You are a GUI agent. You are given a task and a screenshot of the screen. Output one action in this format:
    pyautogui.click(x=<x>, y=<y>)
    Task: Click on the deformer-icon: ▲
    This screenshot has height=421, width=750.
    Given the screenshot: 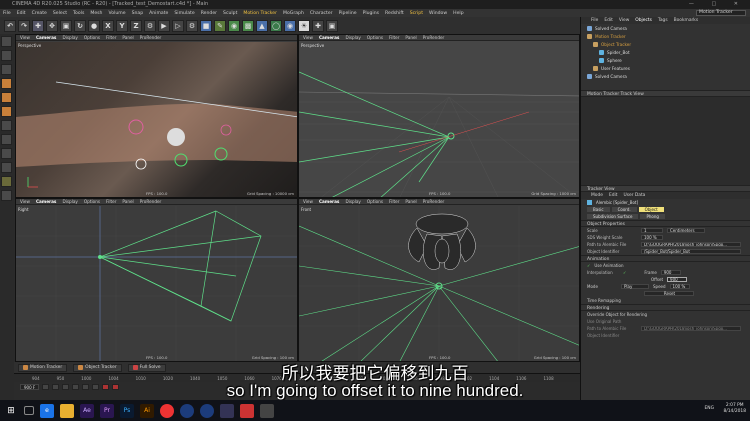 What is the action you would take?
    pyautogui.click(x=262, y=25)
    